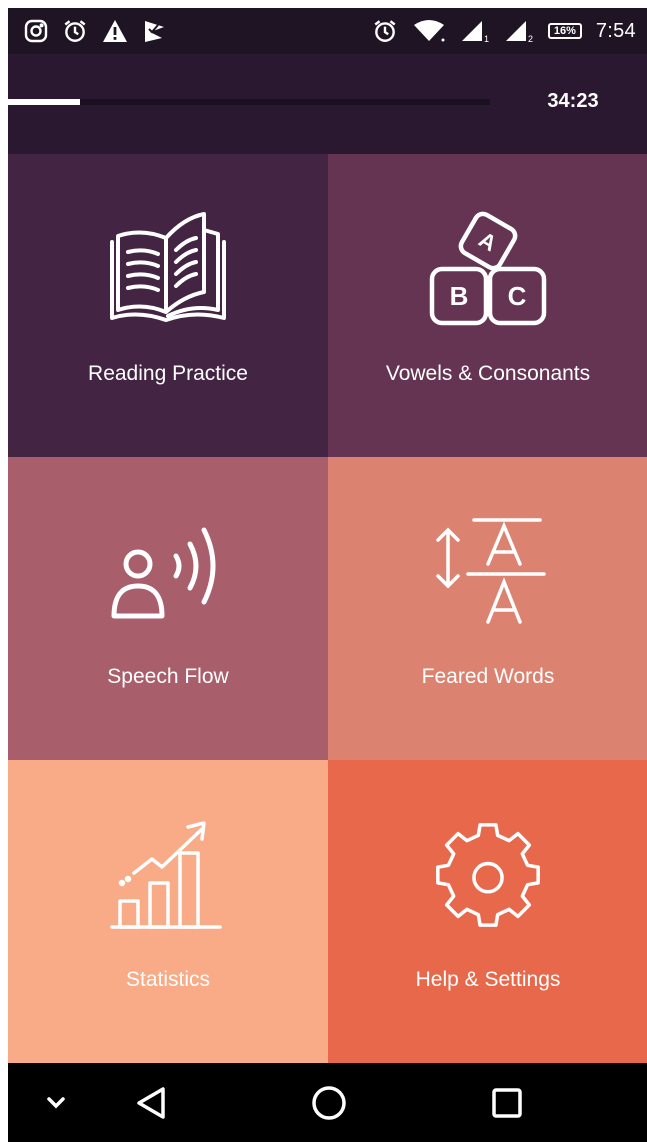  Describe the element at coordinates (507, 1103) in the screenshot. I see `recents-icon` at that location.